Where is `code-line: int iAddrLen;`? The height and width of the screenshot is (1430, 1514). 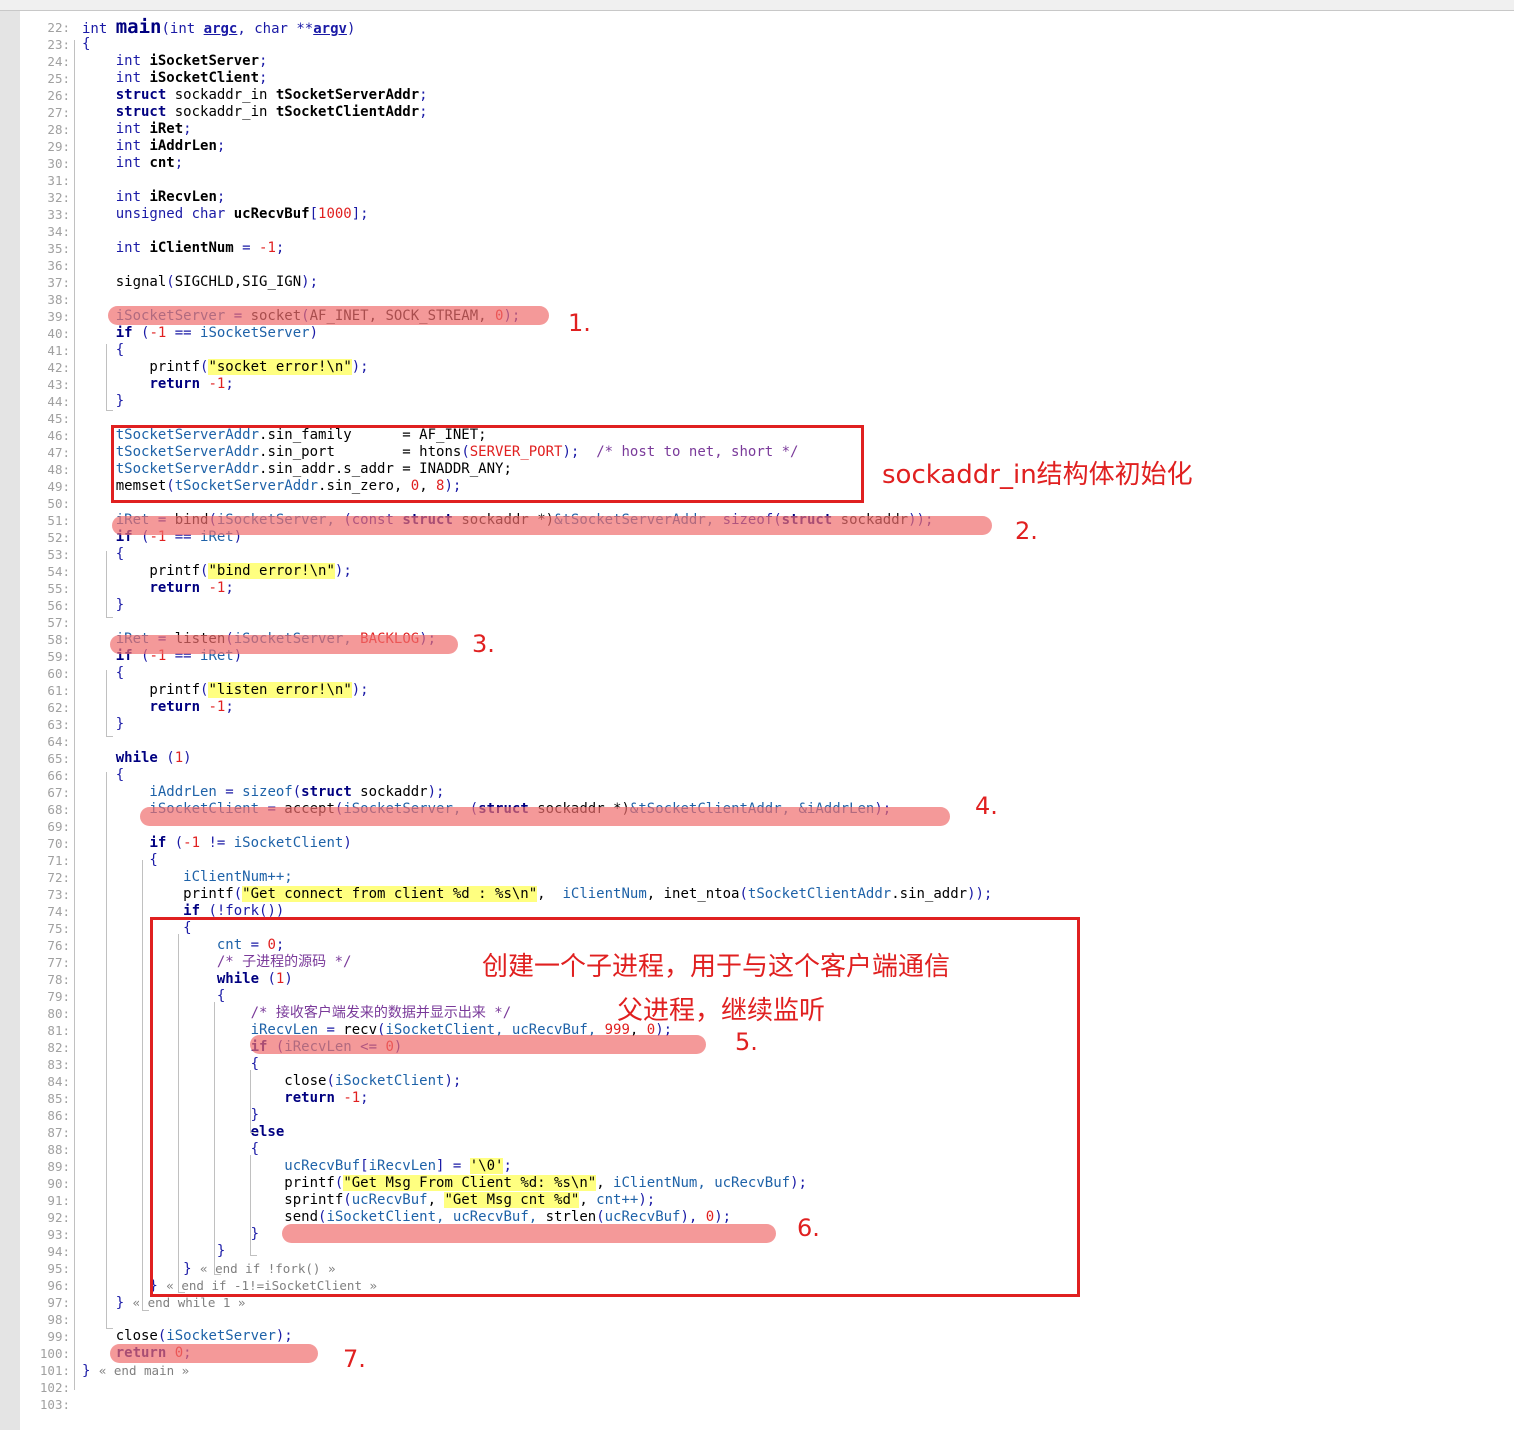
code-line: int iAddrLen; is located at coordinates (154, 146).